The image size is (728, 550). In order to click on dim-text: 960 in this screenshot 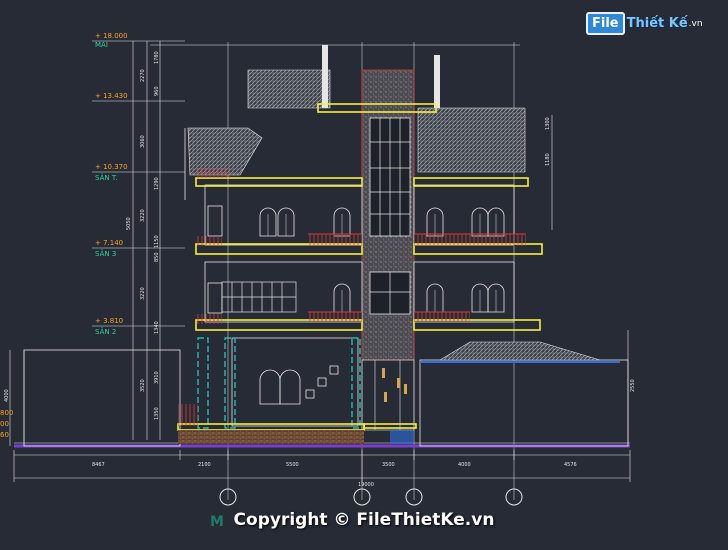, I will do `click(157, 91)`.